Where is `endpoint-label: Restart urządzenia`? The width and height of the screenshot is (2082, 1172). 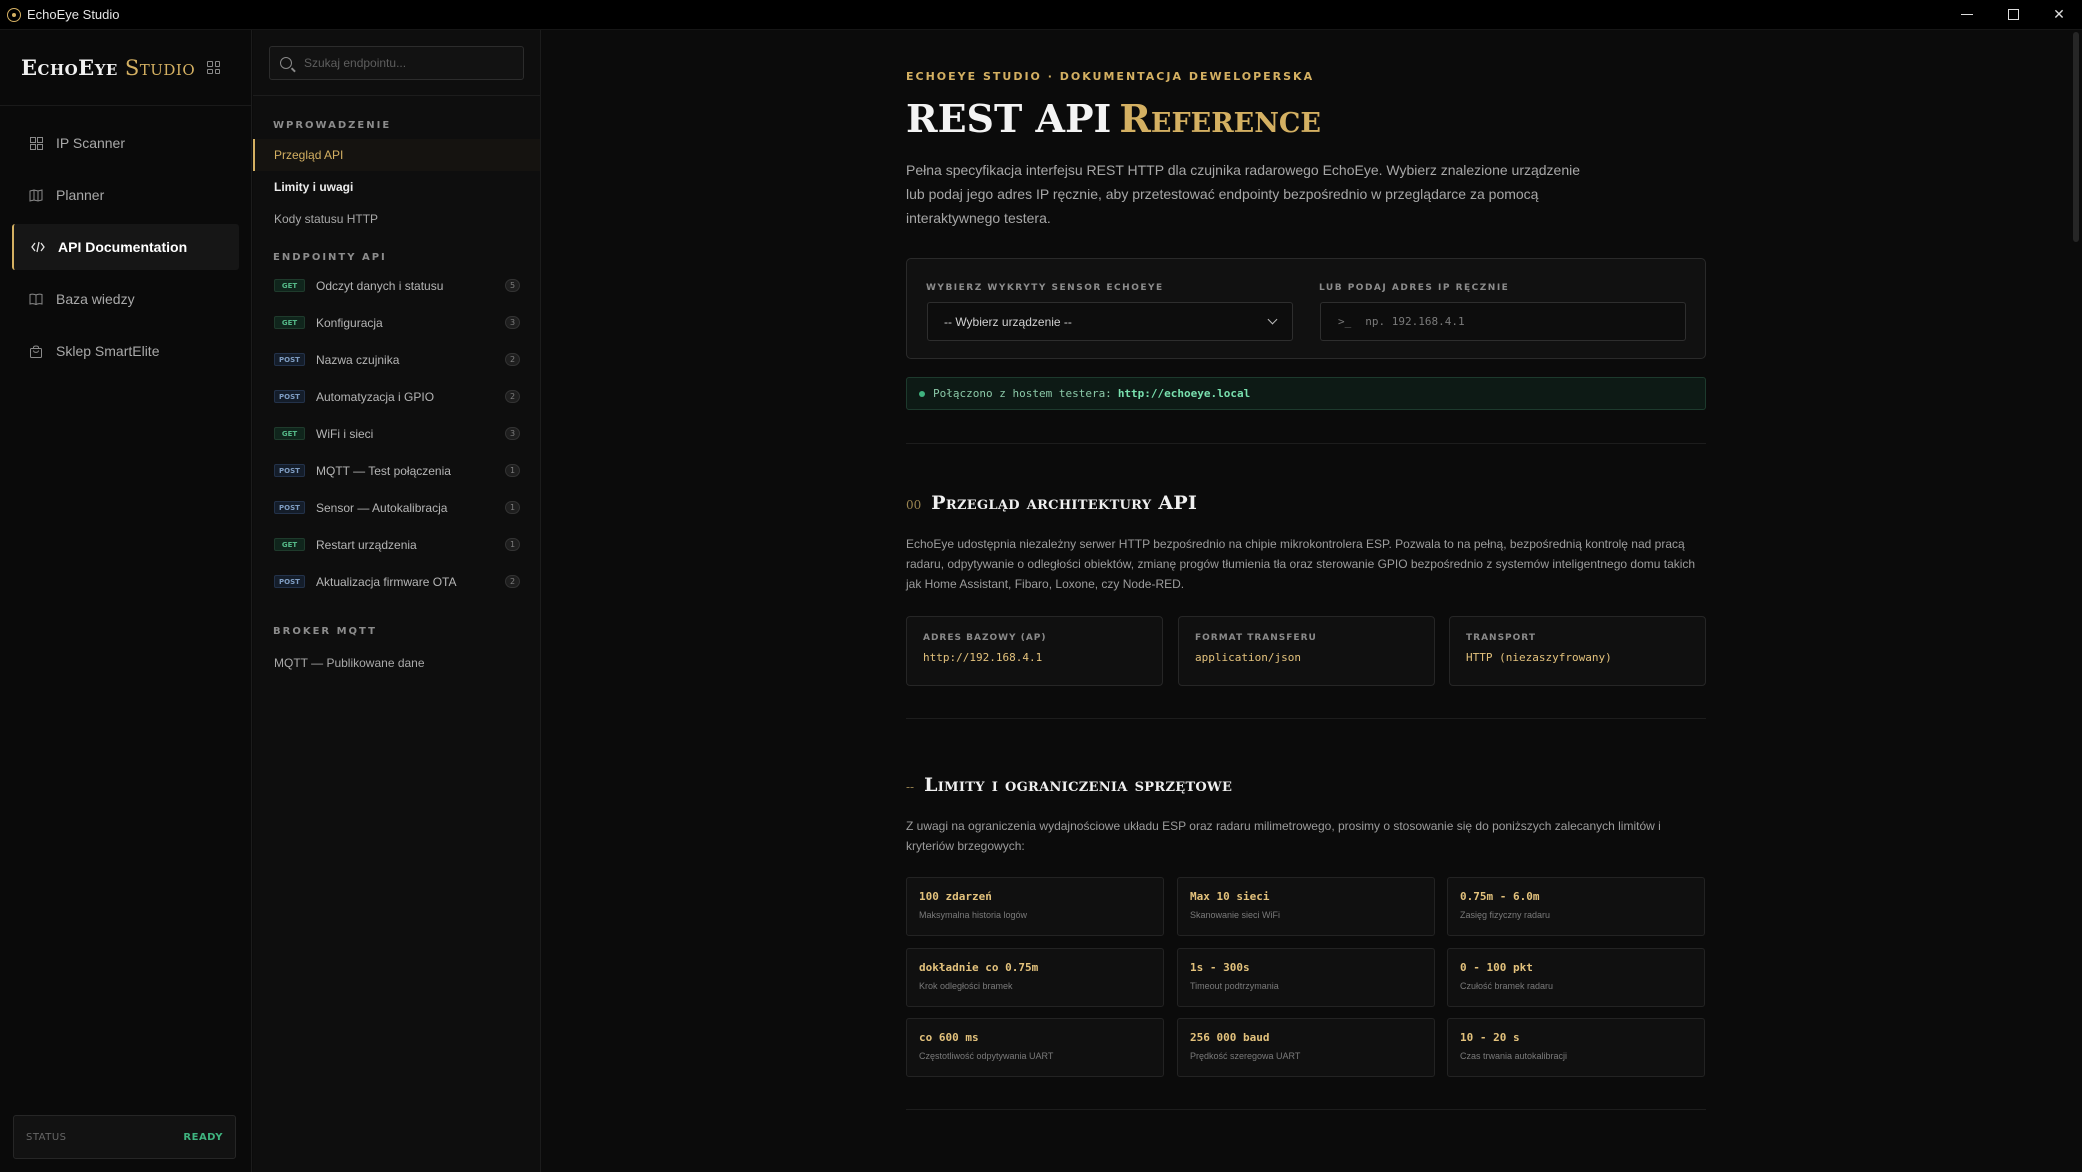
endpoint-label: Restart urządzenia is located at coordinates (366, 544).